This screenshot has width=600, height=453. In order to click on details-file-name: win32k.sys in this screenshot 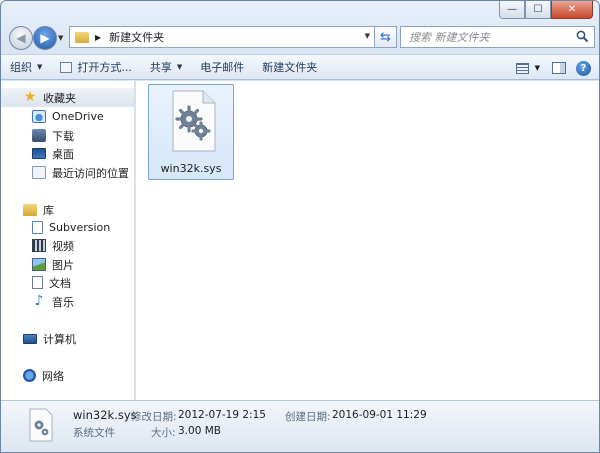, I will do `click(105, 415)`.